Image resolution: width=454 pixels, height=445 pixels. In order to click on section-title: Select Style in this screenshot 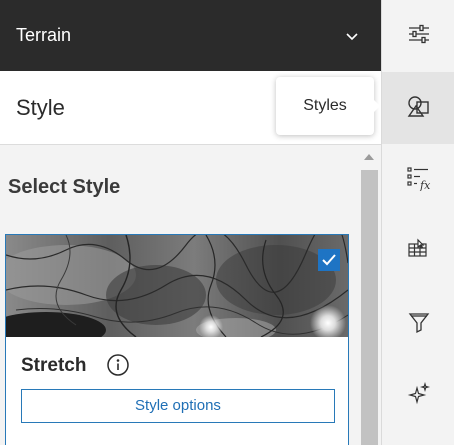, I will do `click(64, 187)`.